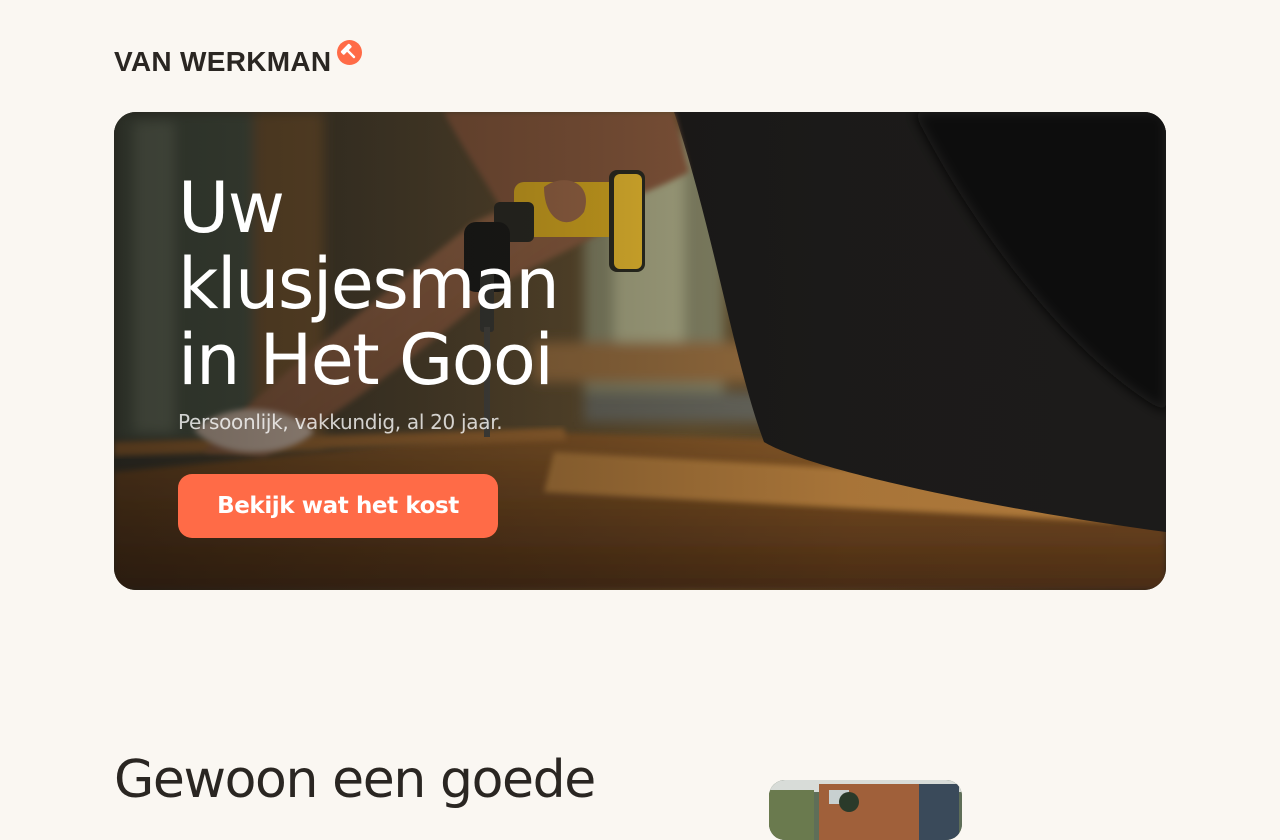 This screenshot has width=1280, height=840. What do you see at coordinates (338, 506) in the screenshot?
I see `pricing-cta-button: Bekijk wat het kost` at bounding box center [338, 506].